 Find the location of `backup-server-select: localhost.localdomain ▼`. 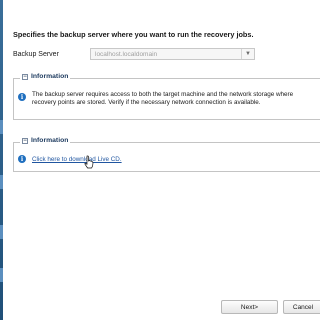

backup-server-select: localhost.localdomain ▼ is located at coordinates (172, 54).